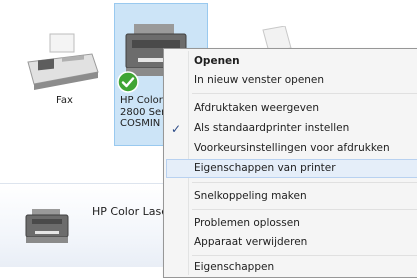 The width and height of the screenshot is (417, 278). What do you see at coordinates (128, 82) in the screenshot?
I see `default-check-icon` at bounding box center [128, 82].